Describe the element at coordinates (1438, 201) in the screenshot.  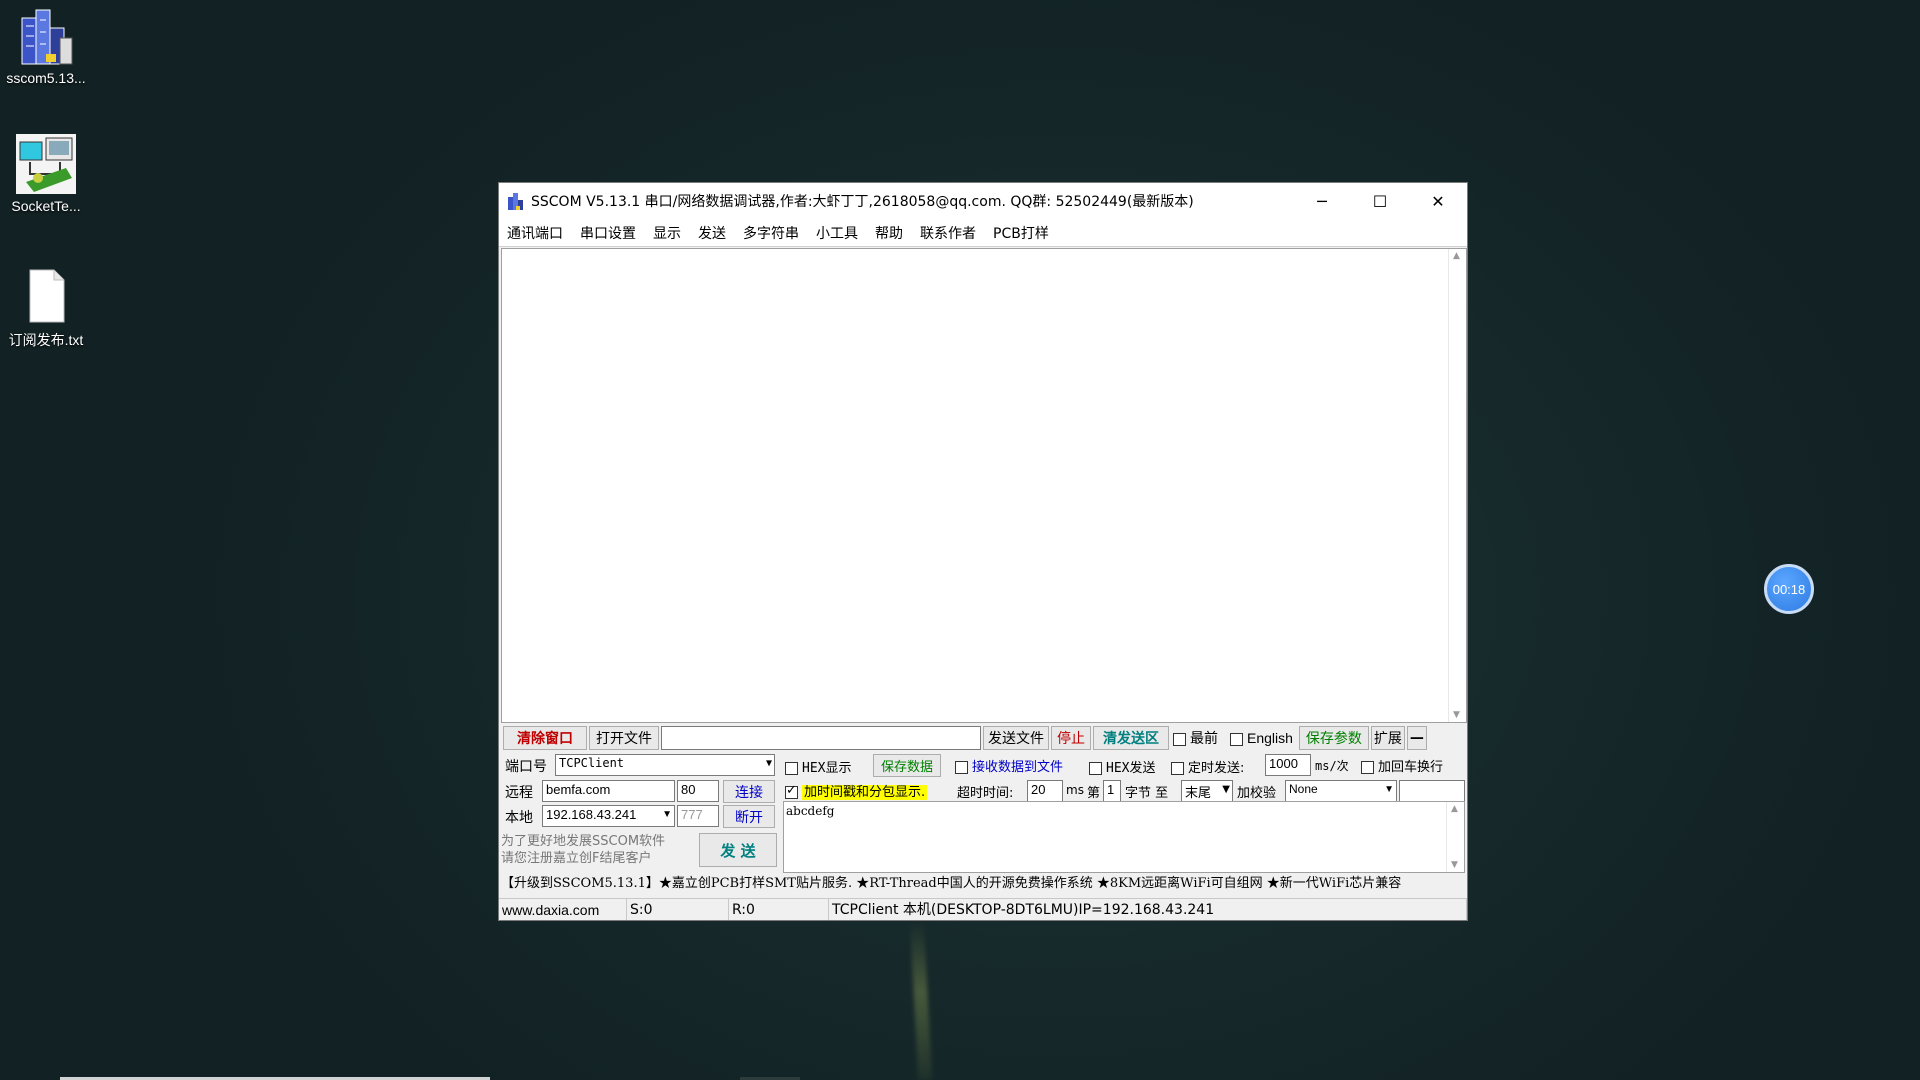
I see `close-button: ✕` at that location.